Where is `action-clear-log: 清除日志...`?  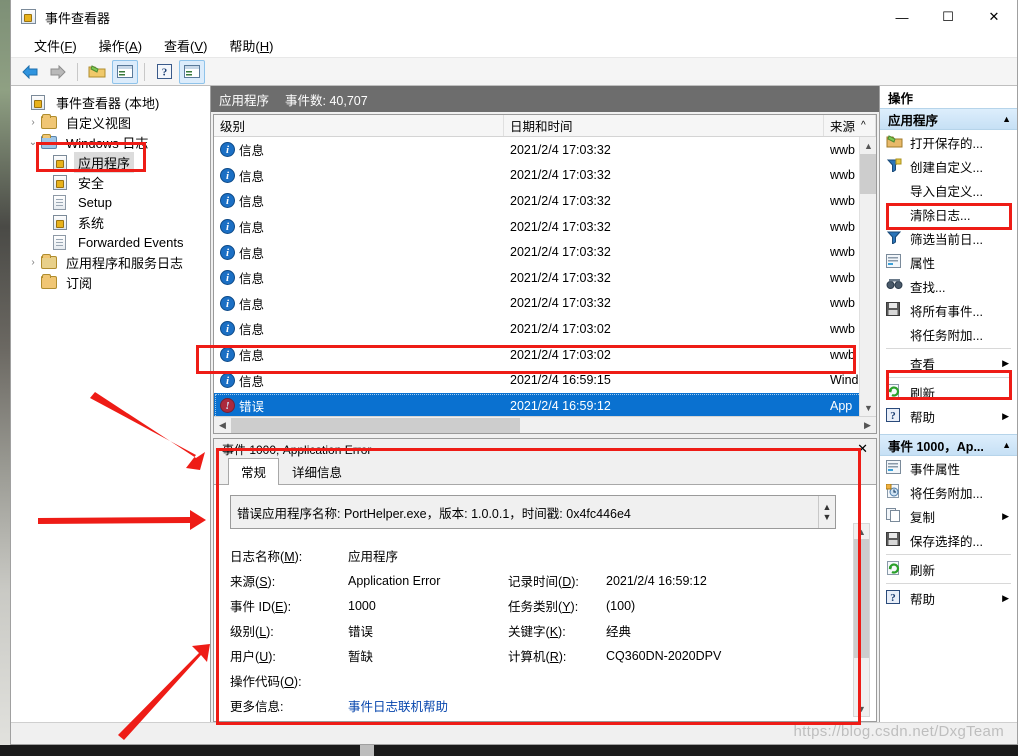 action-clear-log: 清除日志... is located at coordinates (948, 214).